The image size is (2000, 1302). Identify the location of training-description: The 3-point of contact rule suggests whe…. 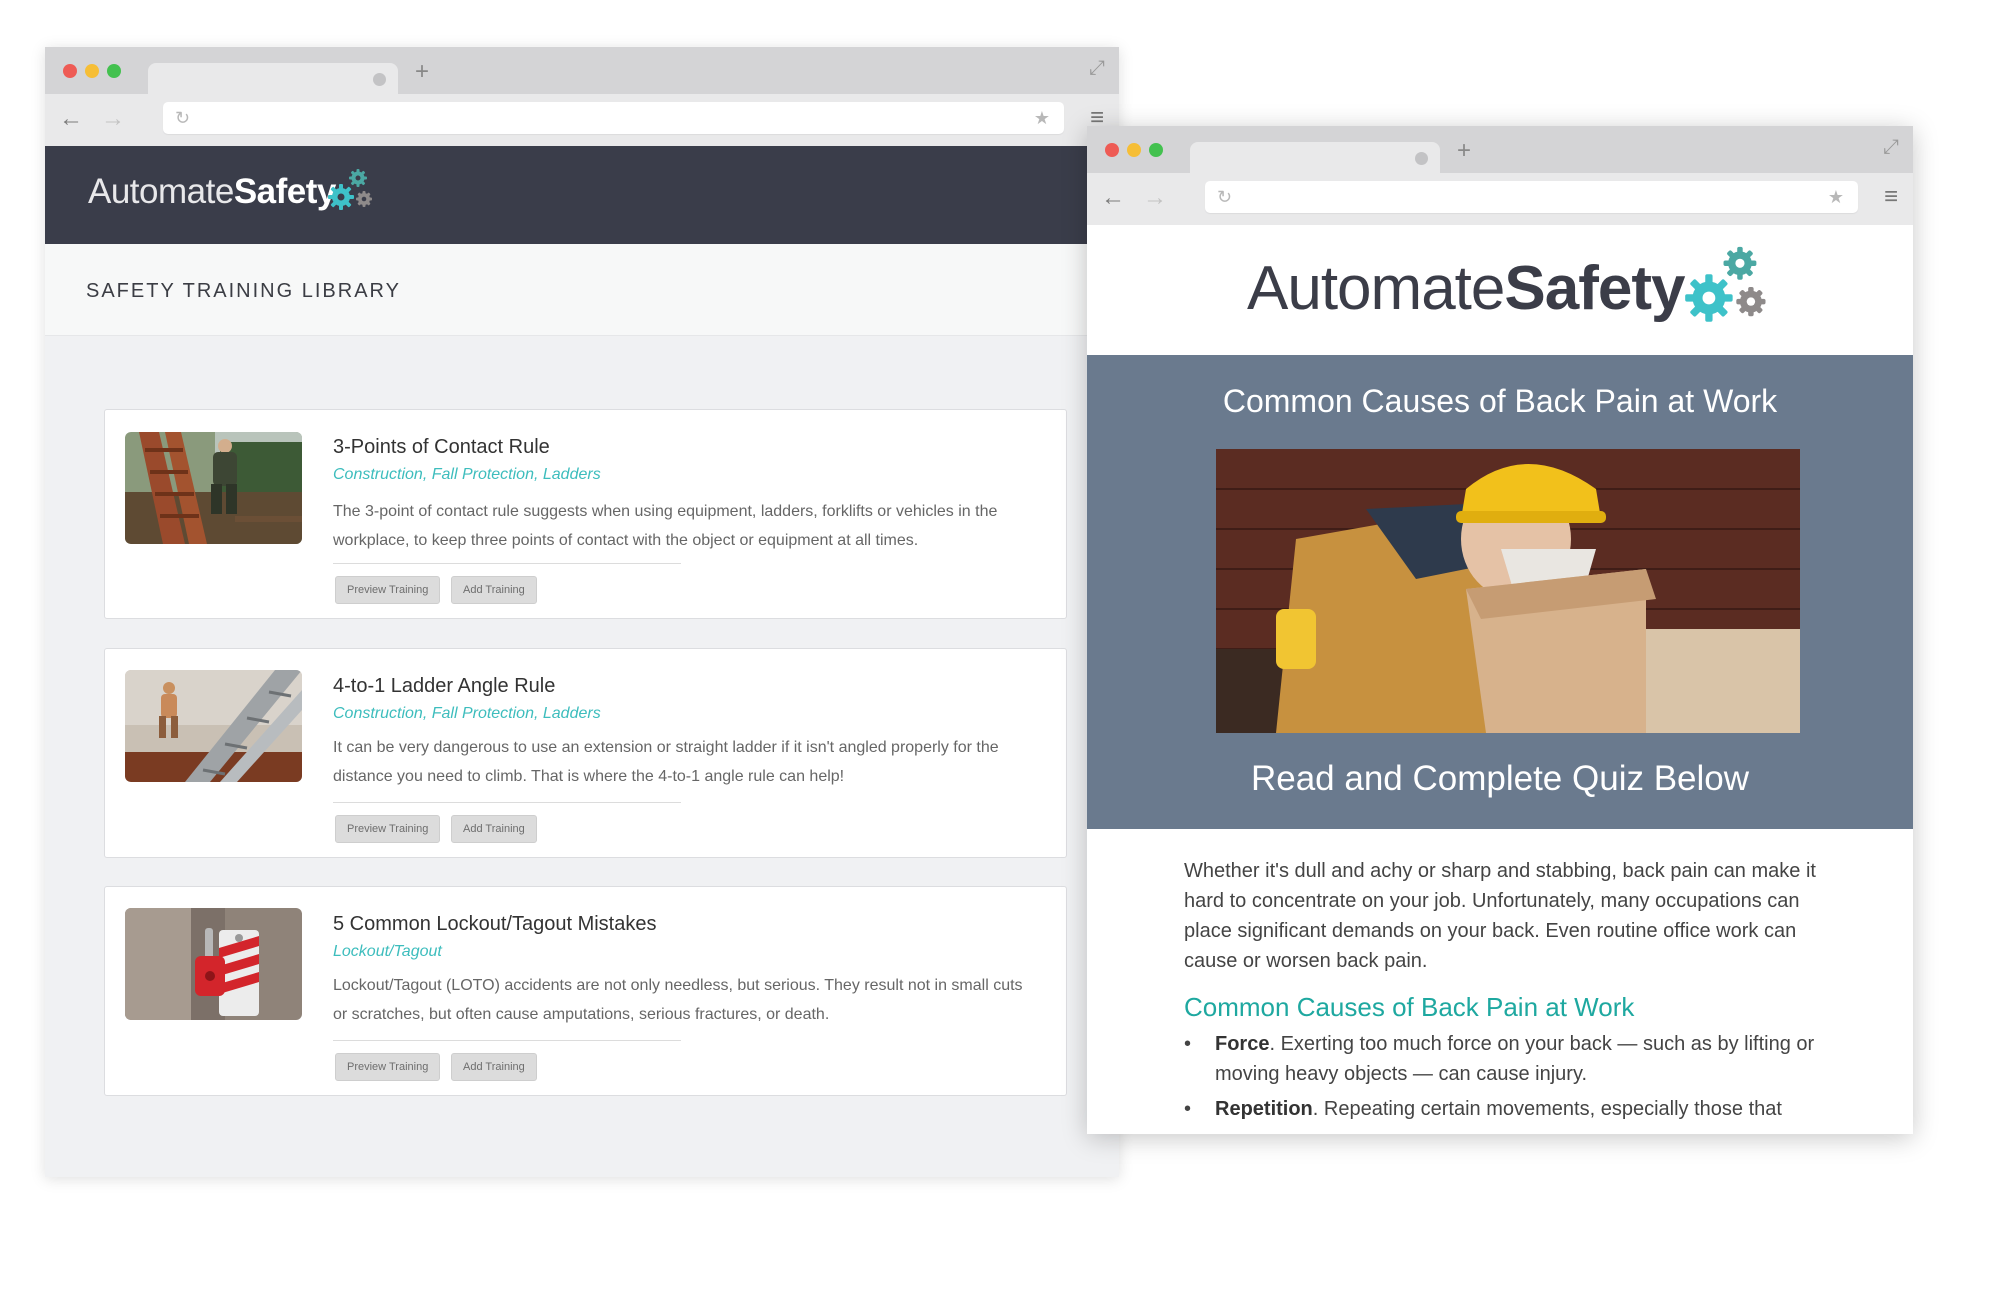
(665, 526).